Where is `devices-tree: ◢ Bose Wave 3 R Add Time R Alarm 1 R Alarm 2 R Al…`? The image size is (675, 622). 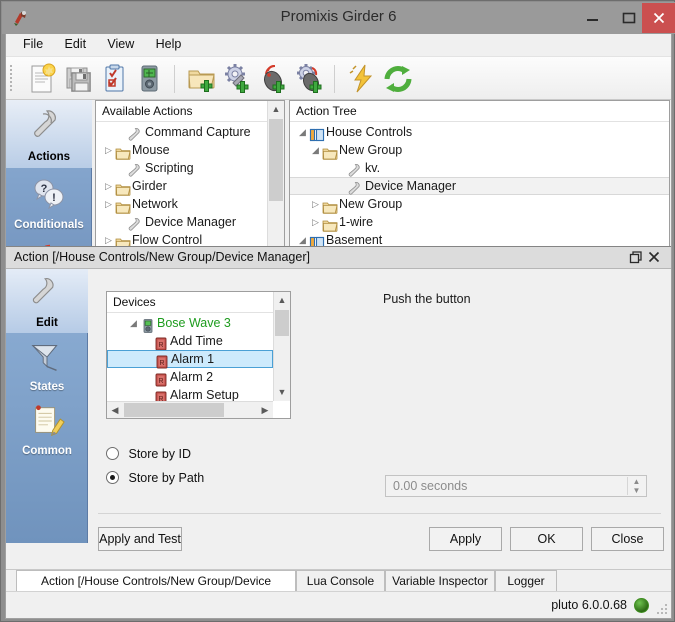 devices-tree: ◢ Bose Wave 3 R Add Time R Alarm 1 R Alarm 2 R Al… is located at coordinates (190, 357).